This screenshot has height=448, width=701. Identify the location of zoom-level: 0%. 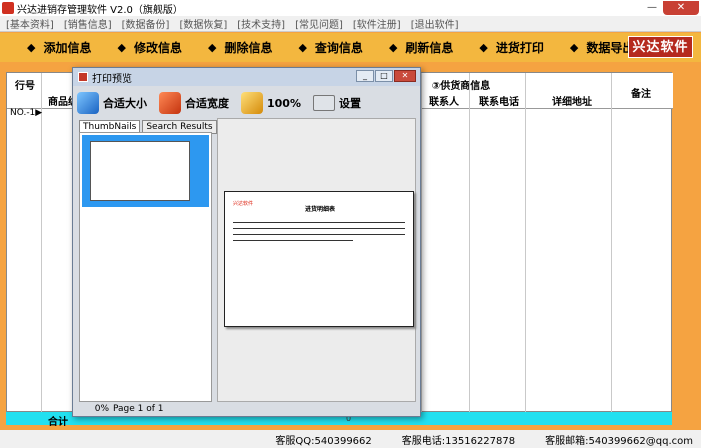
(101, 409).